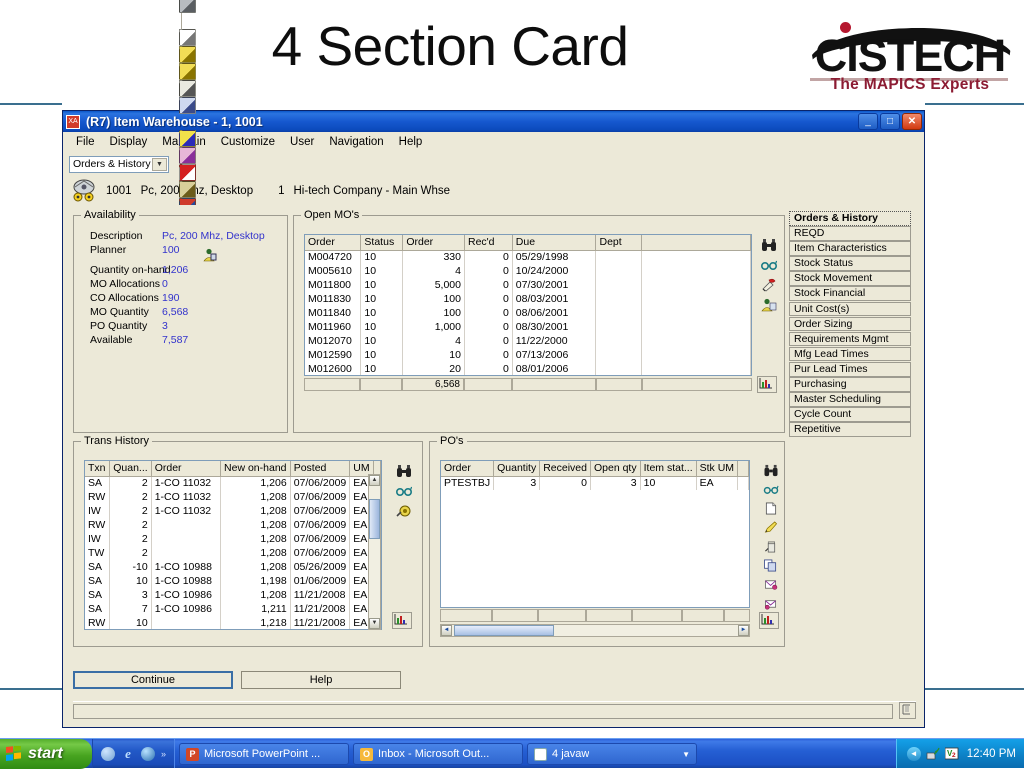 This screenshot has height=769, width=1024. What do you see at coordinates (129, 142) in the screenshot?
I see `menu-display: Display` at bounding box center [129, 142].